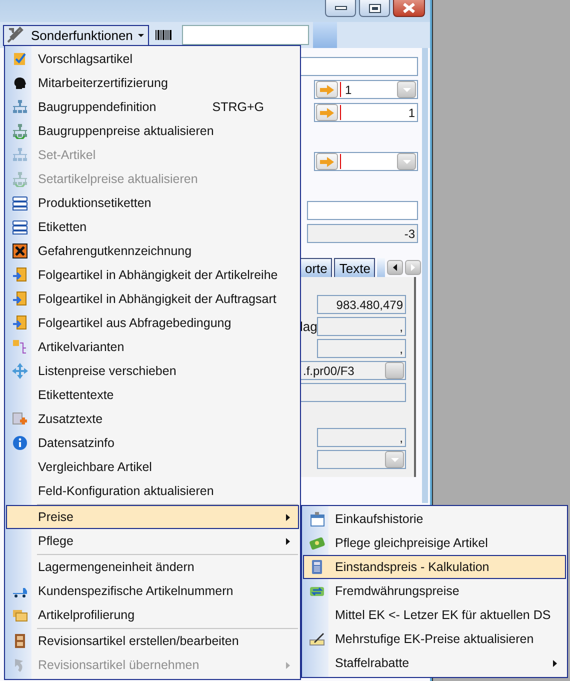 This screenshot has height=681, width=570. Describe the element at coordinates (362, 233) in the screenshot. I see `text-field: -3` at that location.